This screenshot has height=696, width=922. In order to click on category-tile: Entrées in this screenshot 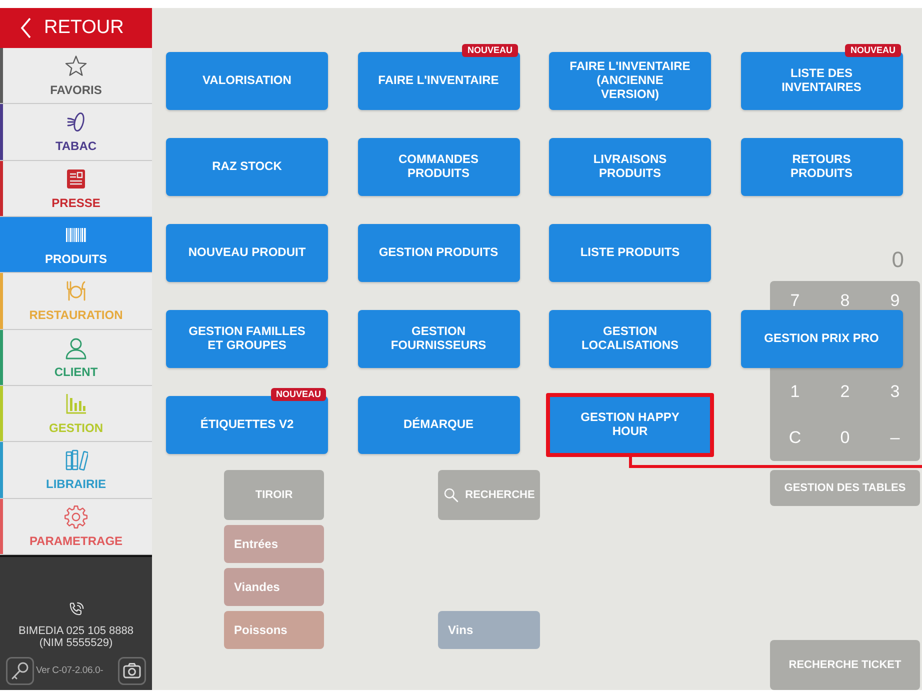, I will do `click(274, 544)`.